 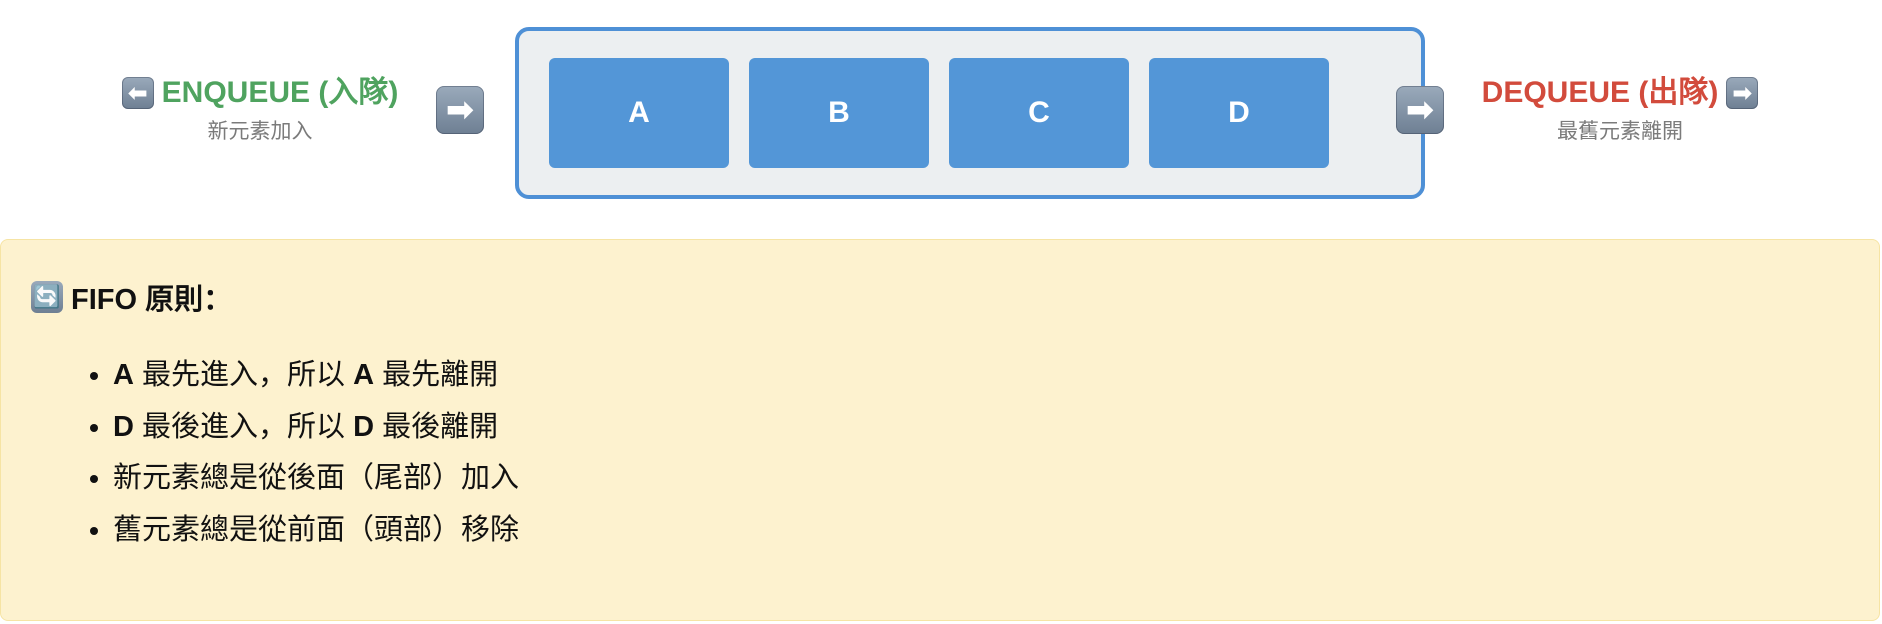 What do you see at coordinates (137, 93) in the screenshot?
I see `left-arrow-icon: ⬅` at bounding box center [137, 93].